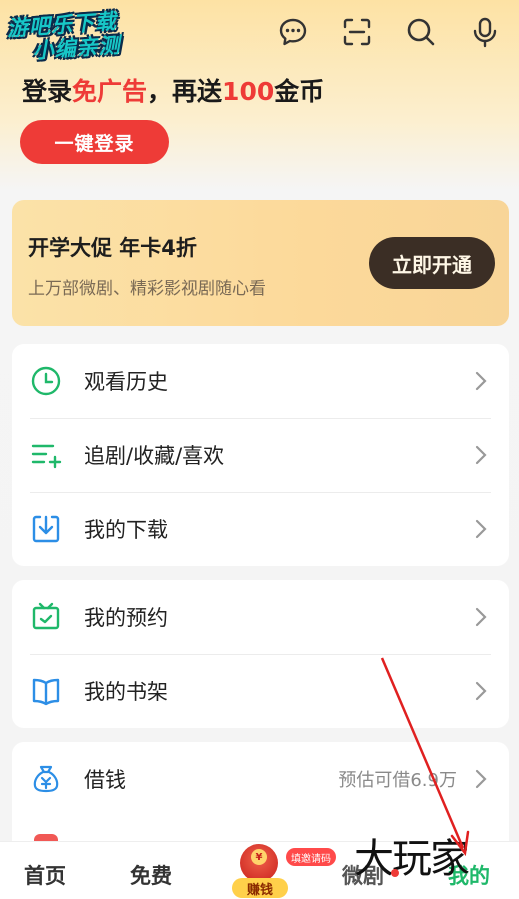 Image resolution: width=519 pixels, height=899 pixels. I want to click on list-add-icon, so click(46, 455).